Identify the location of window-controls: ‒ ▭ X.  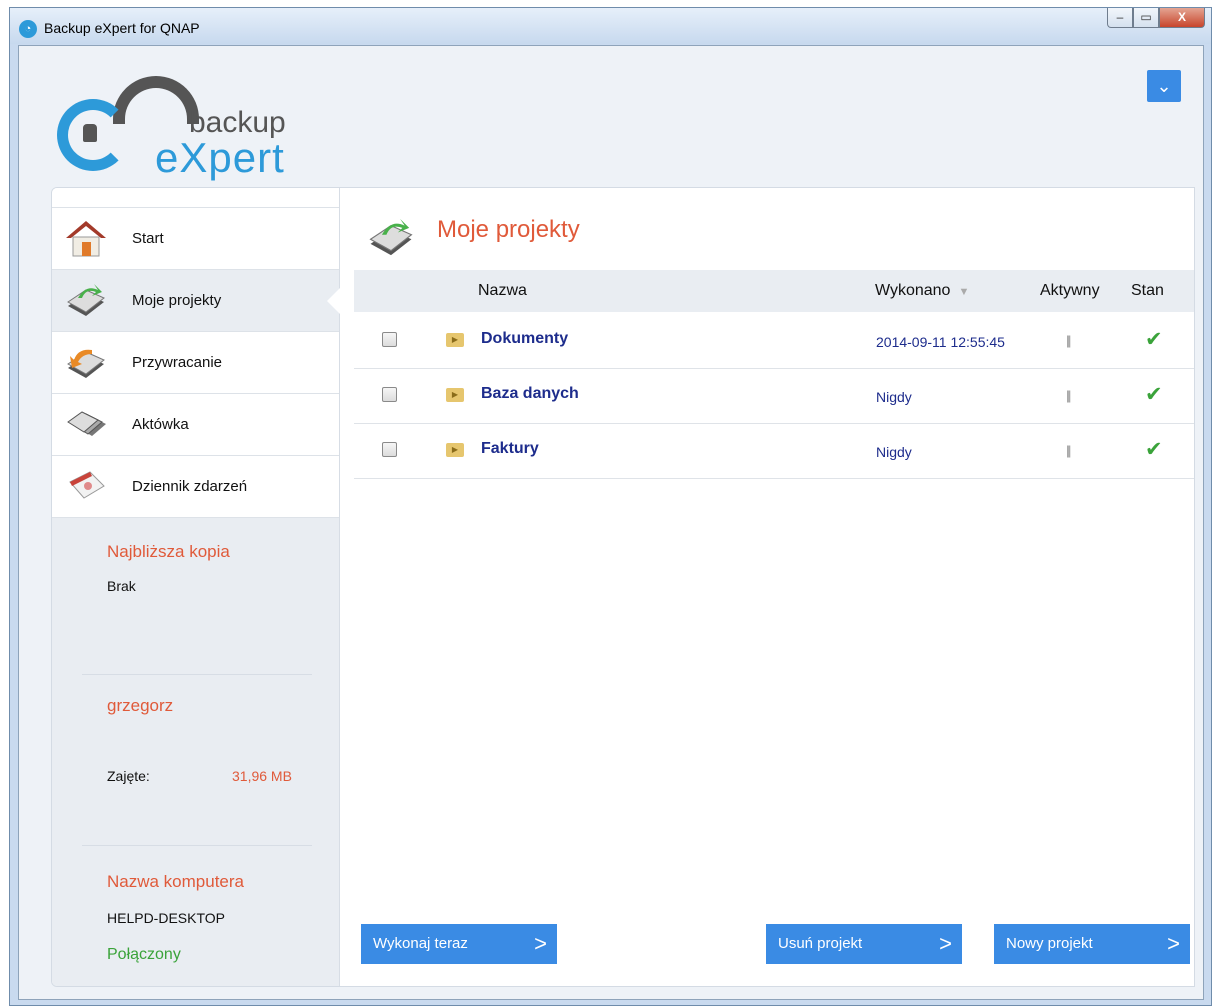
(1156, 19).